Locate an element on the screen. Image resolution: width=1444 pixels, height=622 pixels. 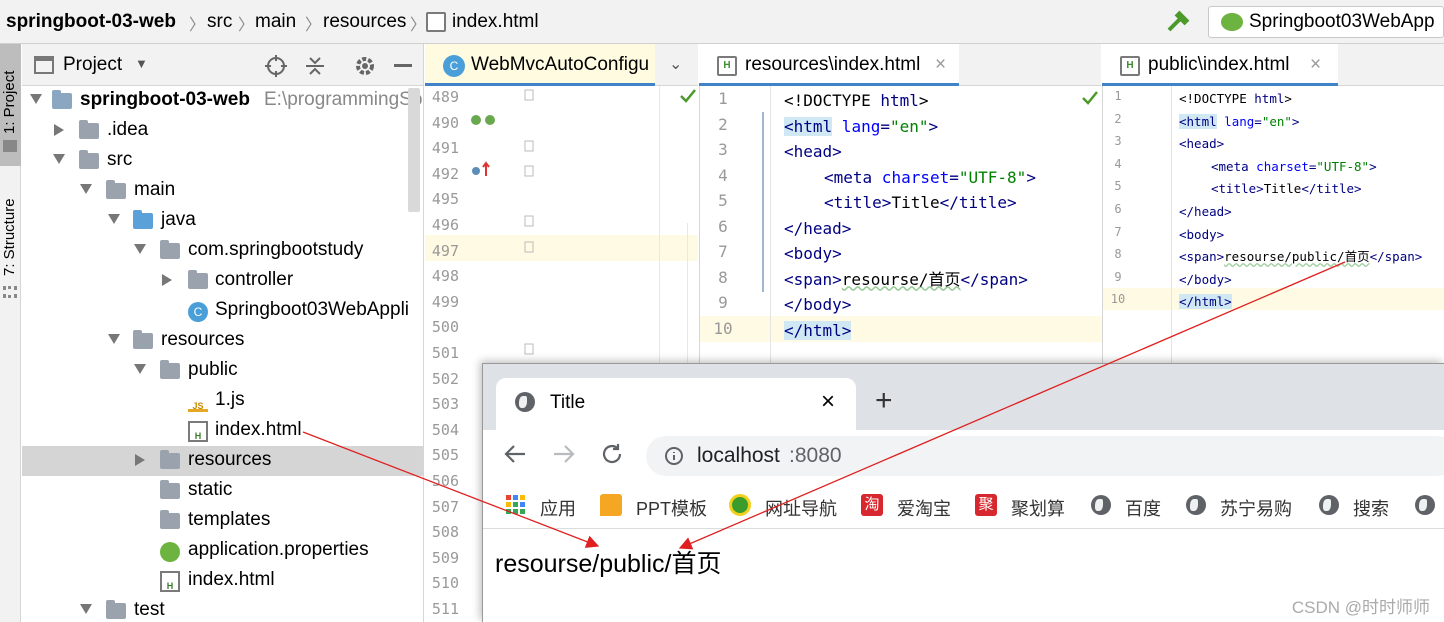
project-tool-label: 1: Project is located at coordinates (9, 102).